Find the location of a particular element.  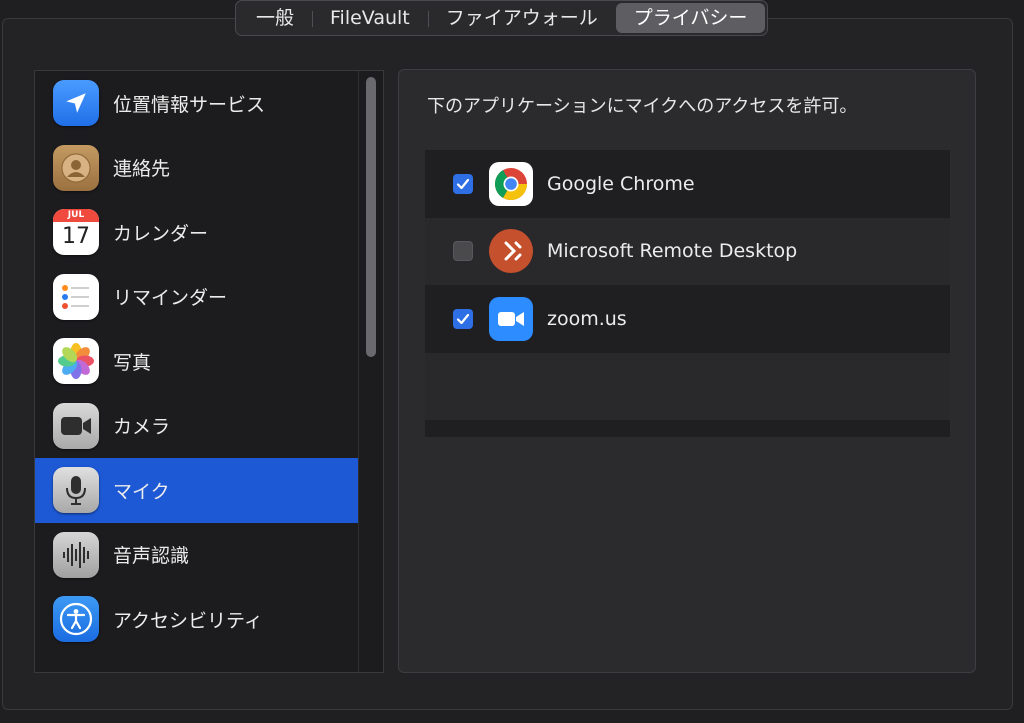

zoom-icon is located at coordinates (511, 318).